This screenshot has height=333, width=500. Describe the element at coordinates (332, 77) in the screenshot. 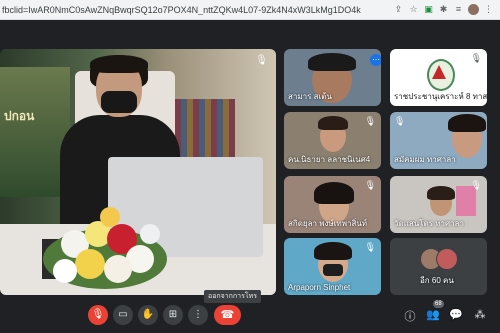

I see `participant-tile: ⋯ สามาร สเต้น` at that location.